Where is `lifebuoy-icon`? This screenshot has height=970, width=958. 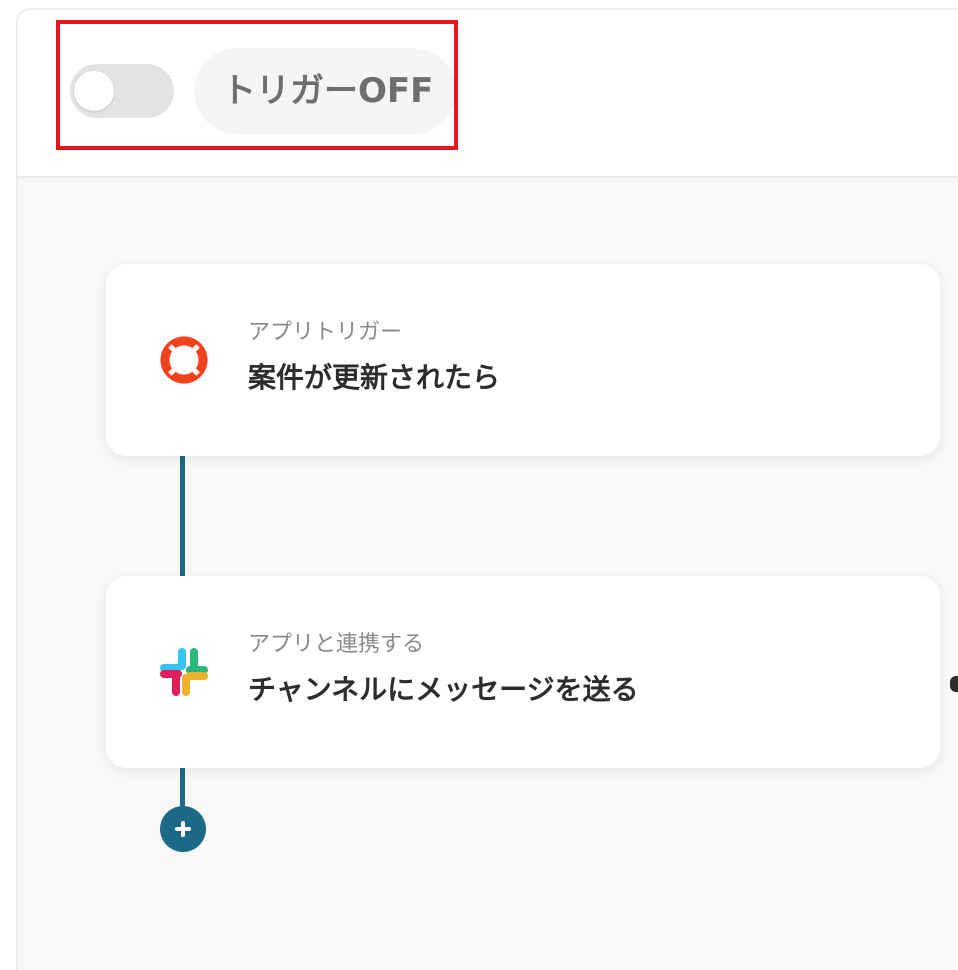 lifebuoy-icon is located at coordinates (184, 360).